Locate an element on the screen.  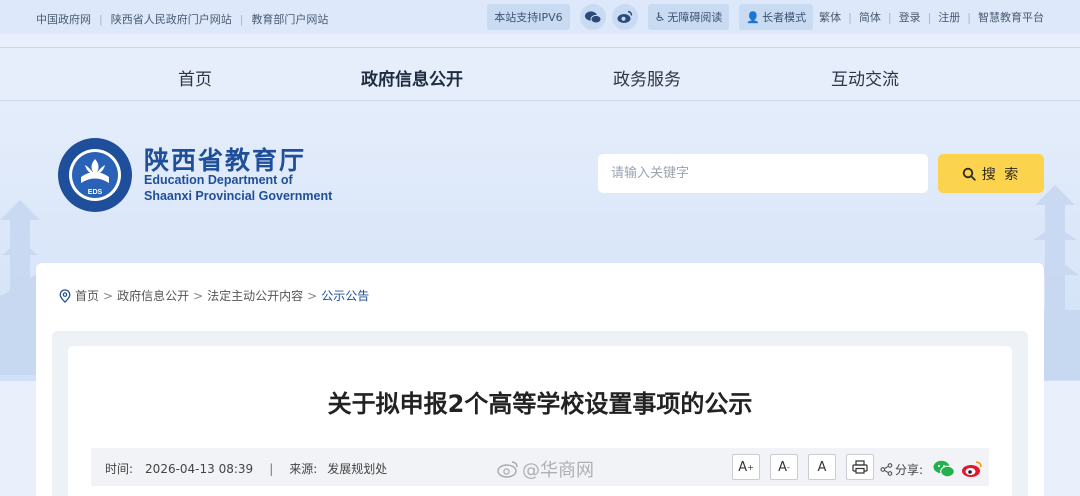
article-title: 关于拟申报2个高等学校设置事项的公示 is located at coordinates (540, 404).